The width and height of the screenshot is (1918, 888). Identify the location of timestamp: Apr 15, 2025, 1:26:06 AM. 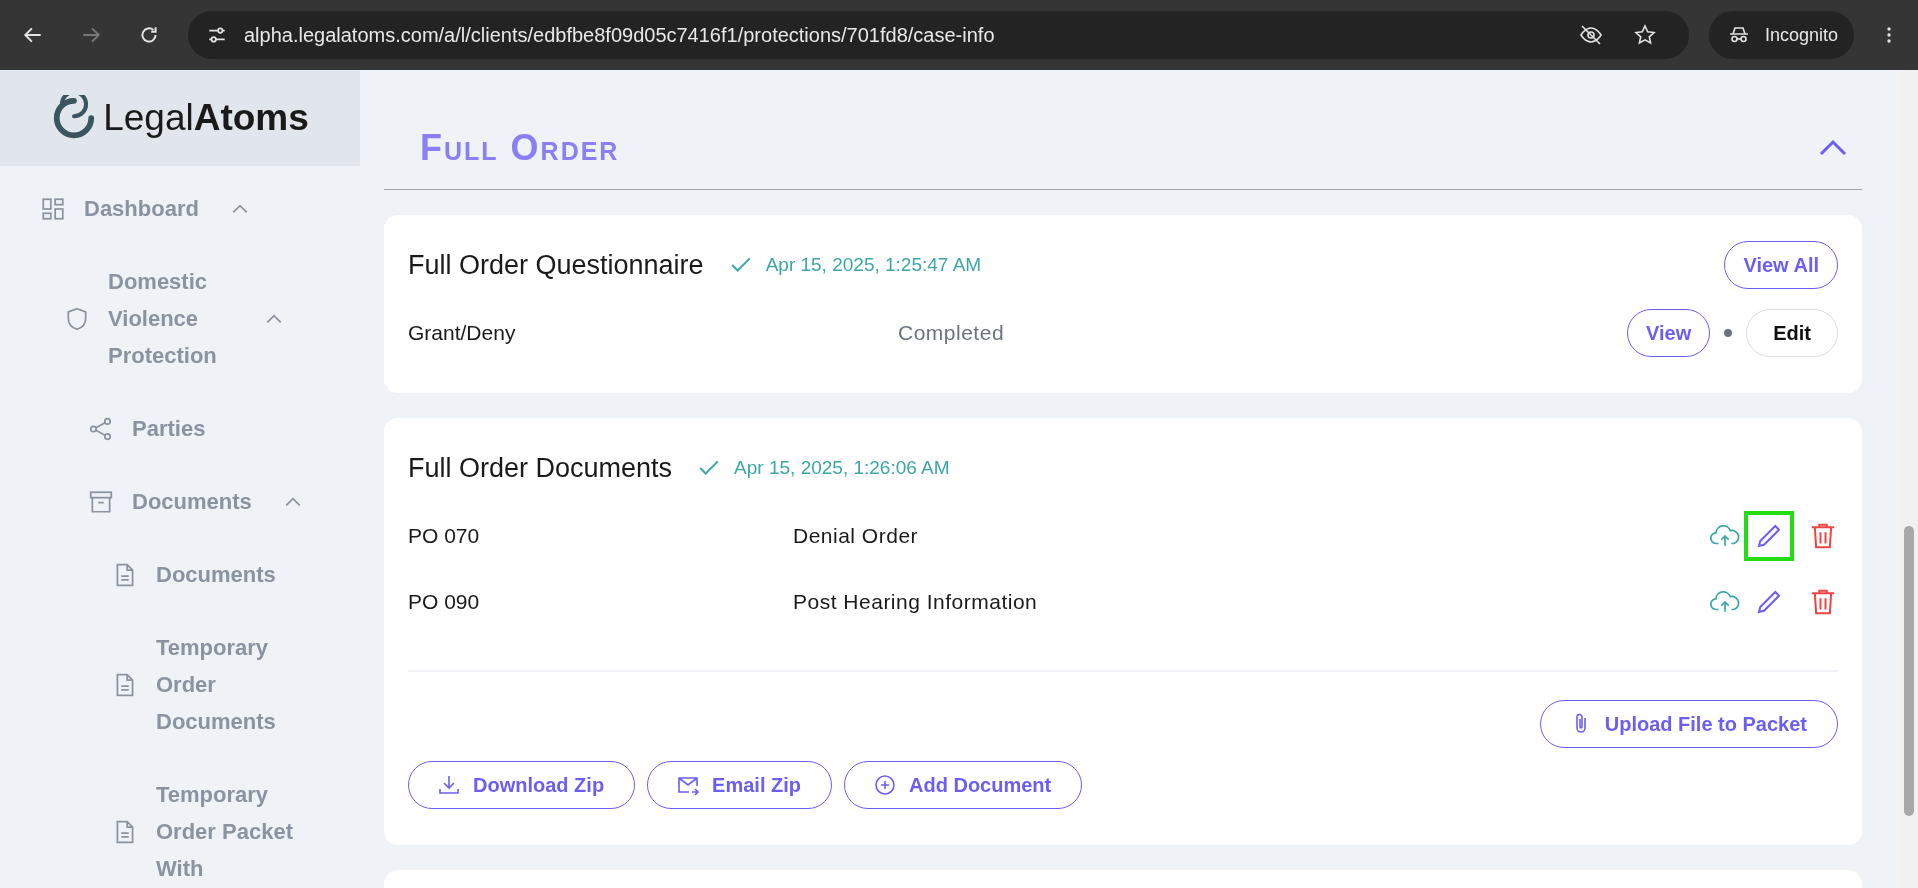
(842, 468).